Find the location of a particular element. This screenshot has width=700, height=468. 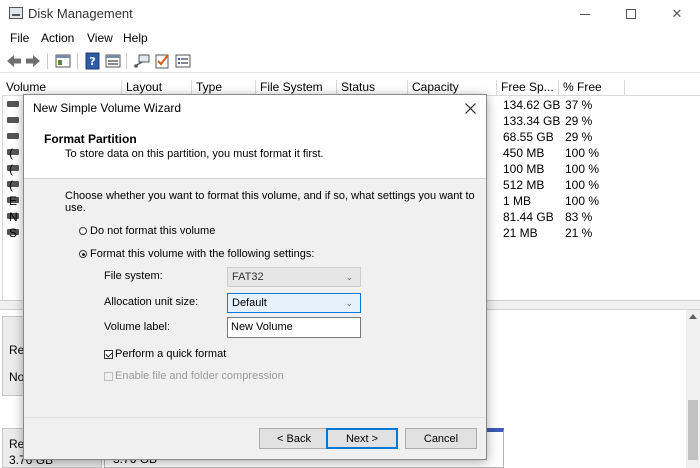

back-button: < Back is located at coordinates (294, 438).